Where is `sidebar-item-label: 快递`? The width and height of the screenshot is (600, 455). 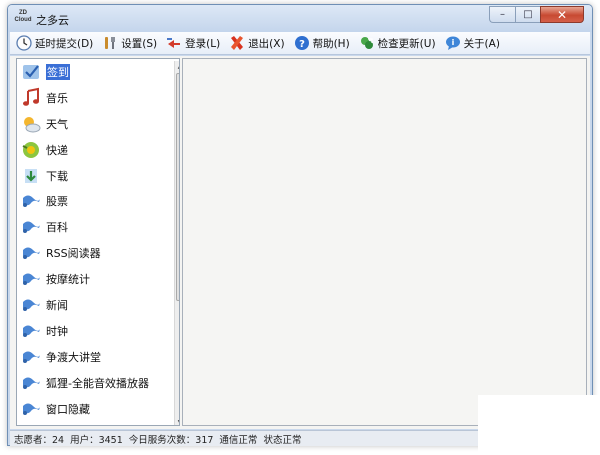
sidebar-item-label: 快递 is located at coordinates (57, 150).